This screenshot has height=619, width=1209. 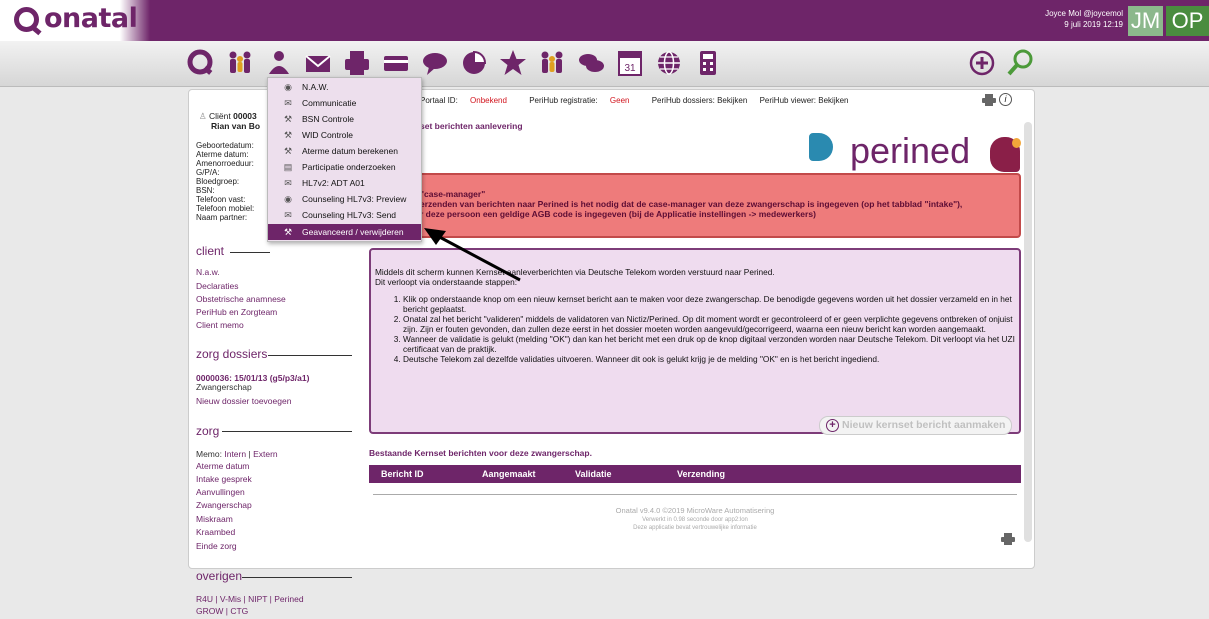 What do you see at coordinates (353, 232) in the screenshot?
I see `menu-item-label: Geavanceerd / verwijderen` at bounding box center [353, 232].